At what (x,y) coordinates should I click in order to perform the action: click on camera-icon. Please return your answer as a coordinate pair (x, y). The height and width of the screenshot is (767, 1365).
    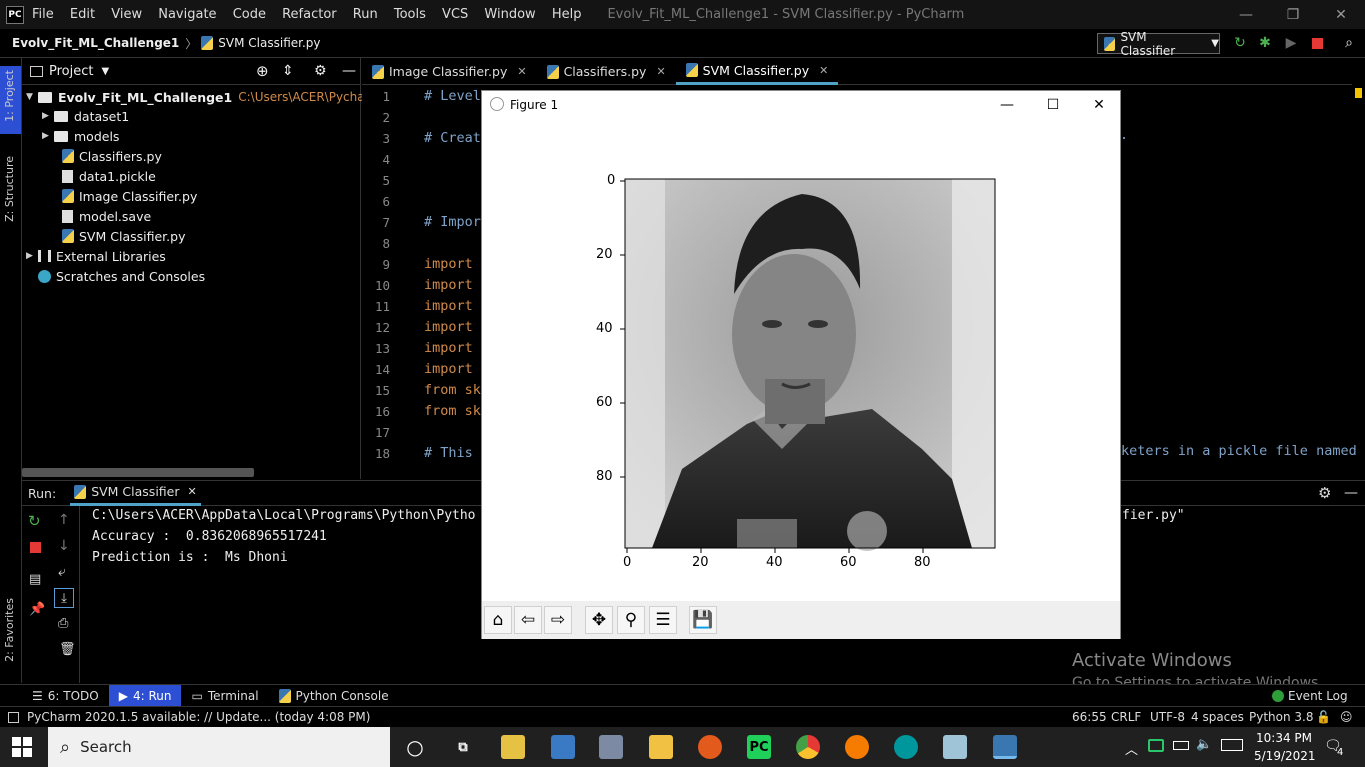
    Looking at the image, I should click on (611, 747).